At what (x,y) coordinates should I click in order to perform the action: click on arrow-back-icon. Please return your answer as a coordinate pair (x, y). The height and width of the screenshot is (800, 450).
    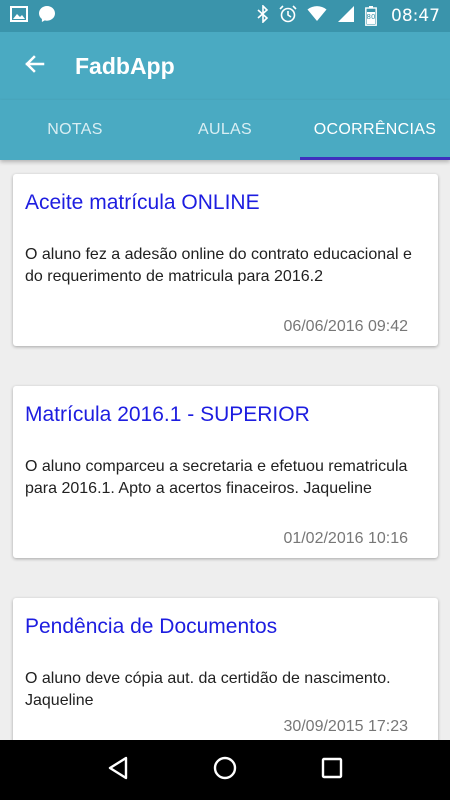
    Looking at the image, I should click on (35, 66).